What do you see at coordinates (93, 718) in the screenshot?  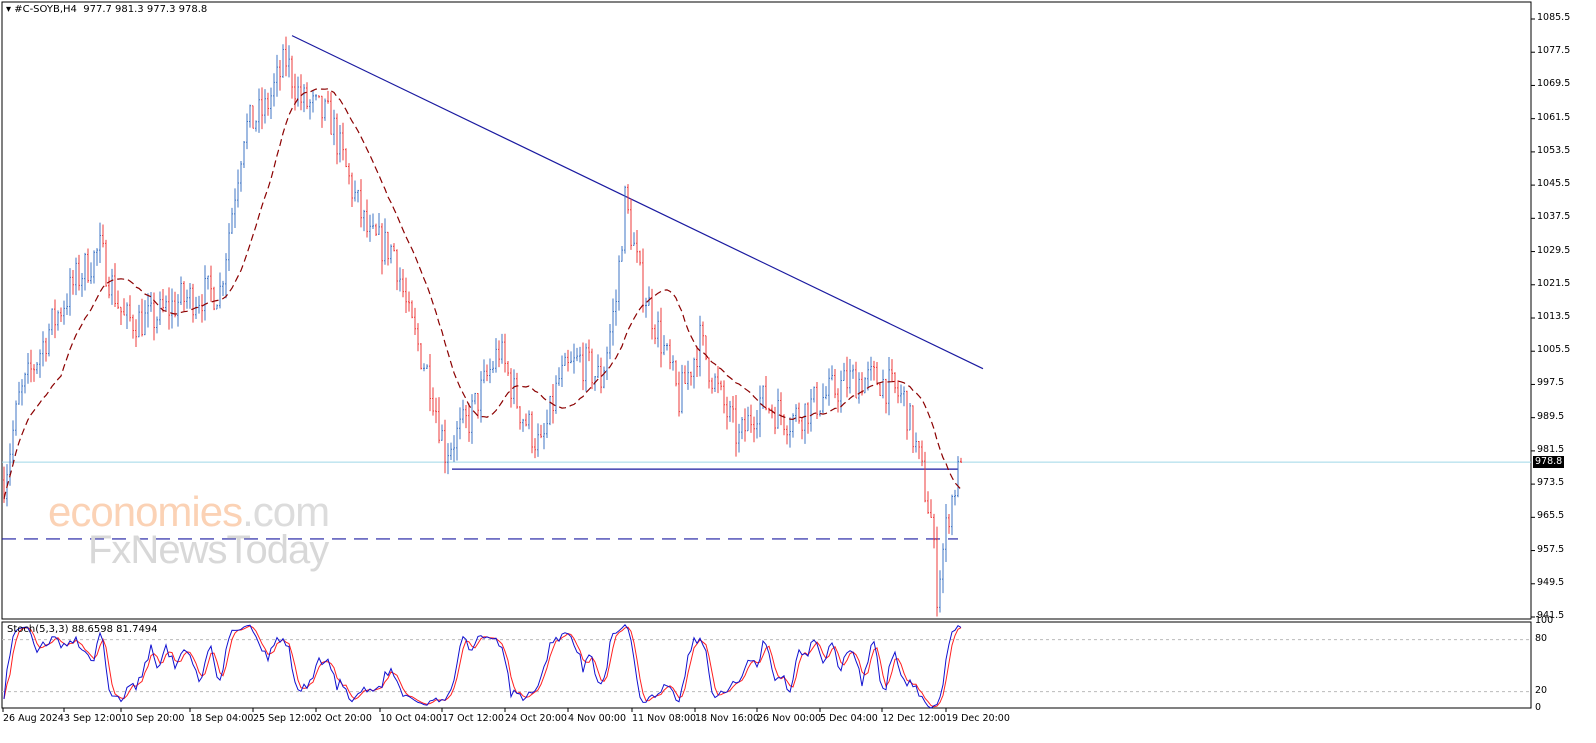 I see `time-tick-label: 3 Sep 12:00` at bounding box center [93, 718].